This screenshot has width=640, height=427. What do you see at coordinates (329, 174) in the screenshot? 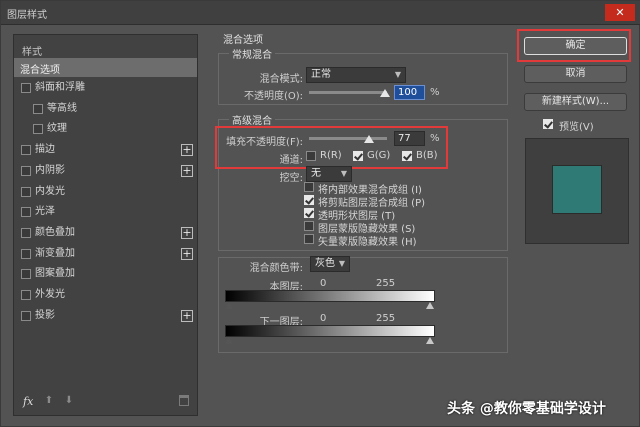
I see `knockout-select: 无 ▼` at bounding box center [329, 174].